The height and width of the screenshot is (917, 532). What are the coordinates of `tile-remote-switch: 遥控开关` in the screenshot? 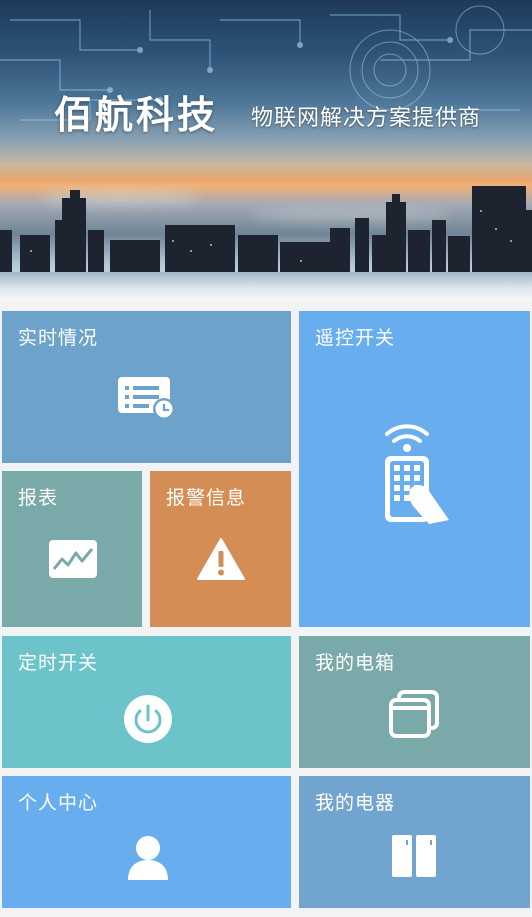 It's located at (414, 469).